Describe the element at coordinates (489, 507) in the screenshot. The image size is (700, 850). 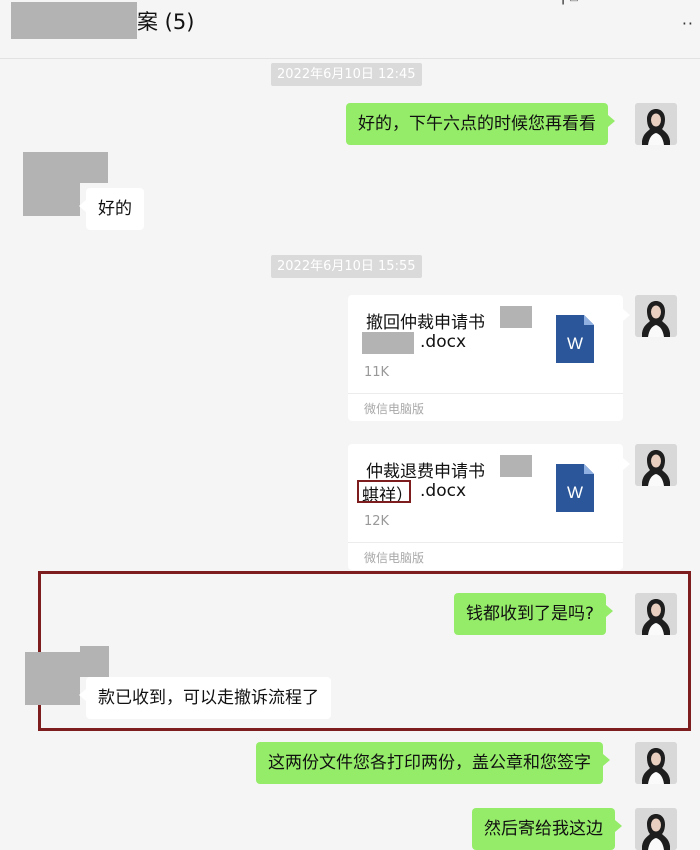
I see `file-message: 仲裁退费申请书 蜞祥） .docx 12K 微信电脑版 W` at that location.